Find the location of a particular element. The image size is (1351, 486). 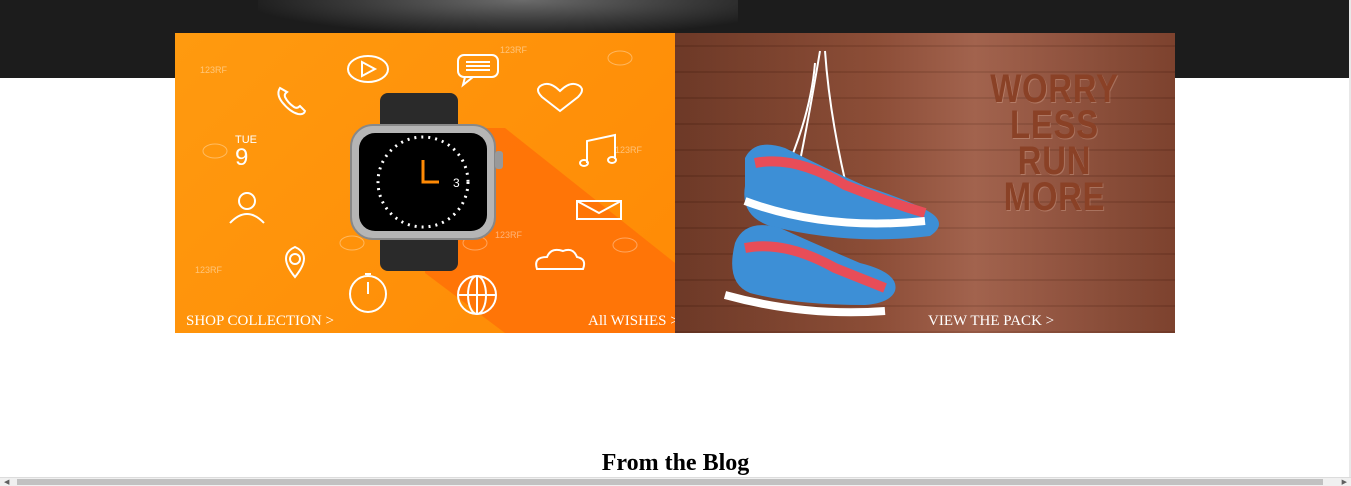

tagline-line: RUN is located at coordinates (1054, 161).